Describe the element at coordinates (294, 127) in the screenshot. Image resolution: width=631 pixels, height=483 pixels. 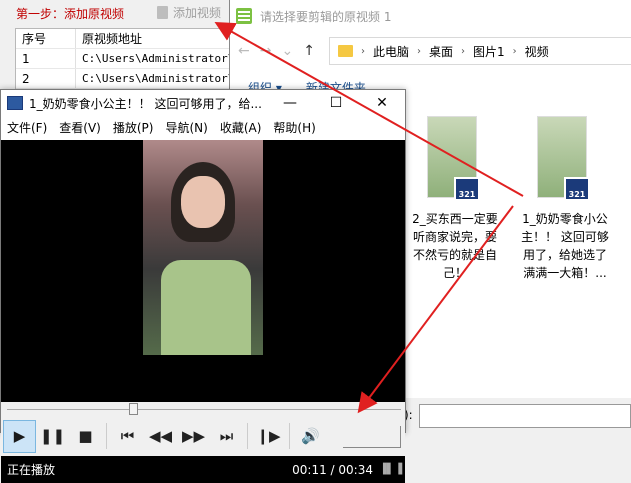
I see `menu-help: 帮助(H)` at that location.